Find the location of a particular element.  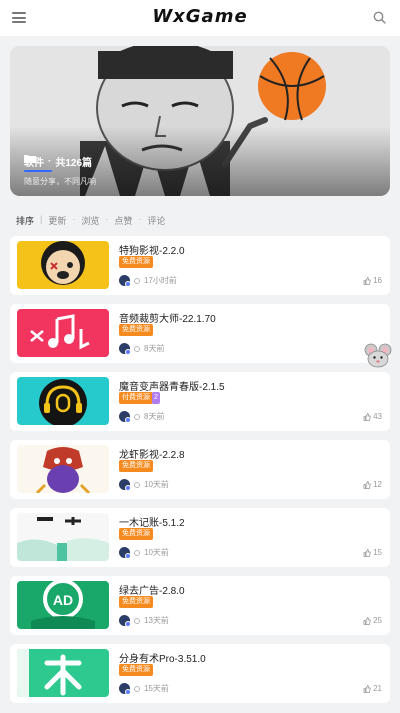

banner-title: 软件 · 共126篇 is located at coordinates (58, 163).